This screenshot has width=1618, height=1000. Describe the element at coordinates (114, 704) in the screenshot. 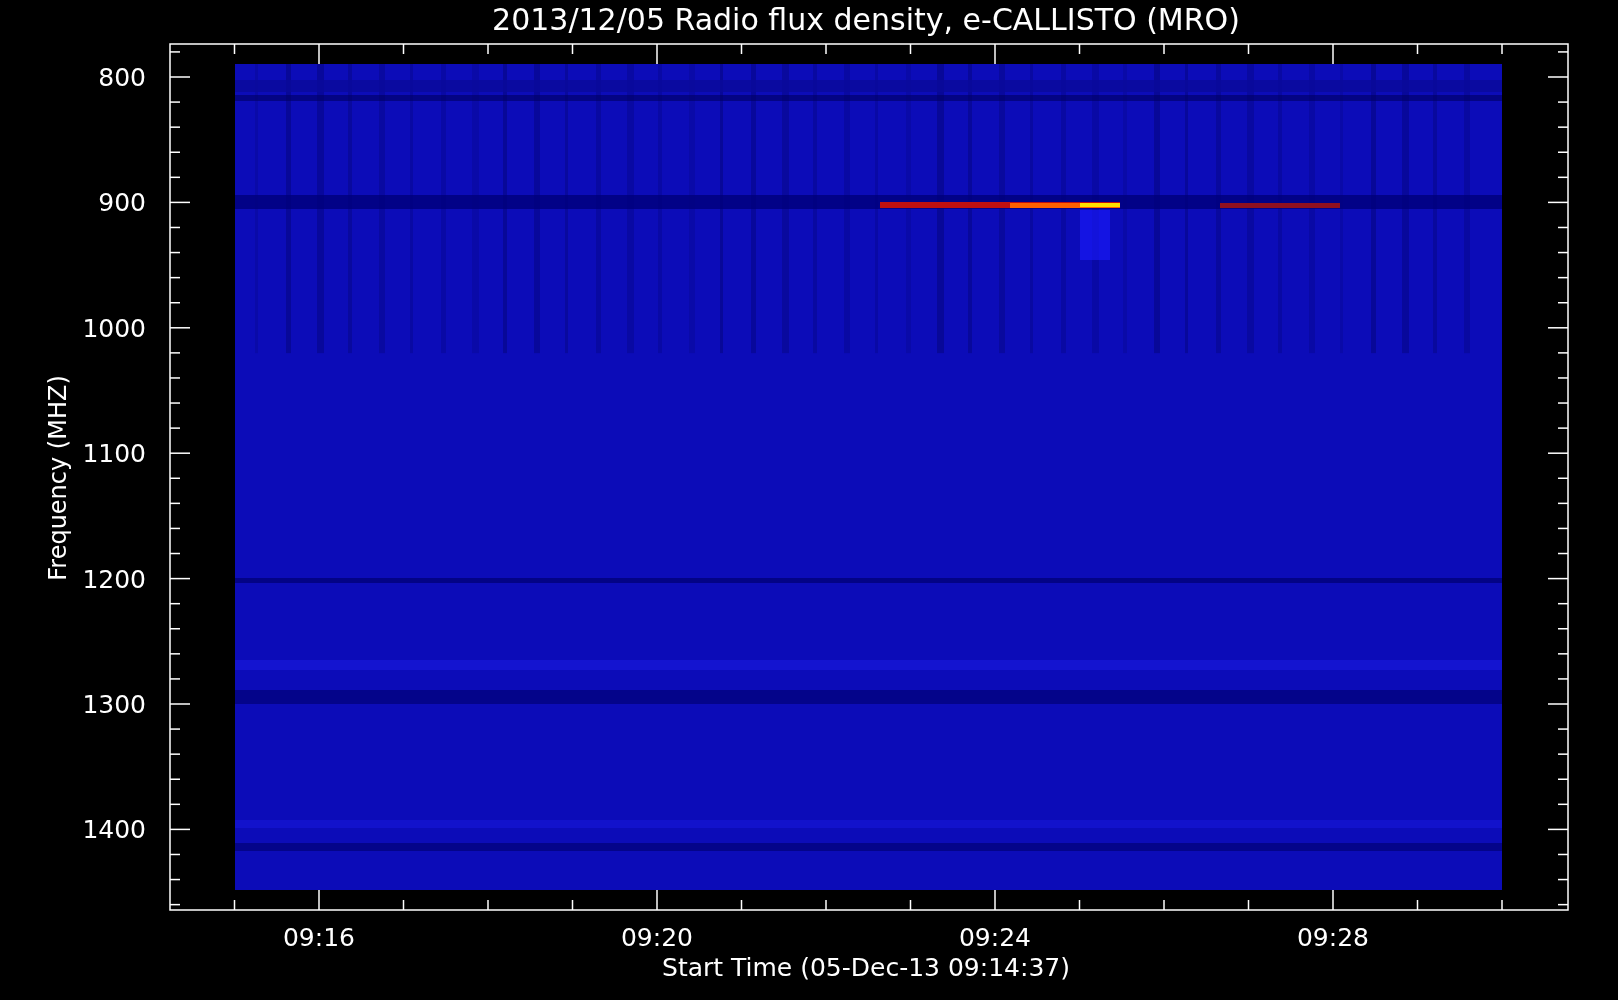

I see `y-tick-label: 1300` at that location.